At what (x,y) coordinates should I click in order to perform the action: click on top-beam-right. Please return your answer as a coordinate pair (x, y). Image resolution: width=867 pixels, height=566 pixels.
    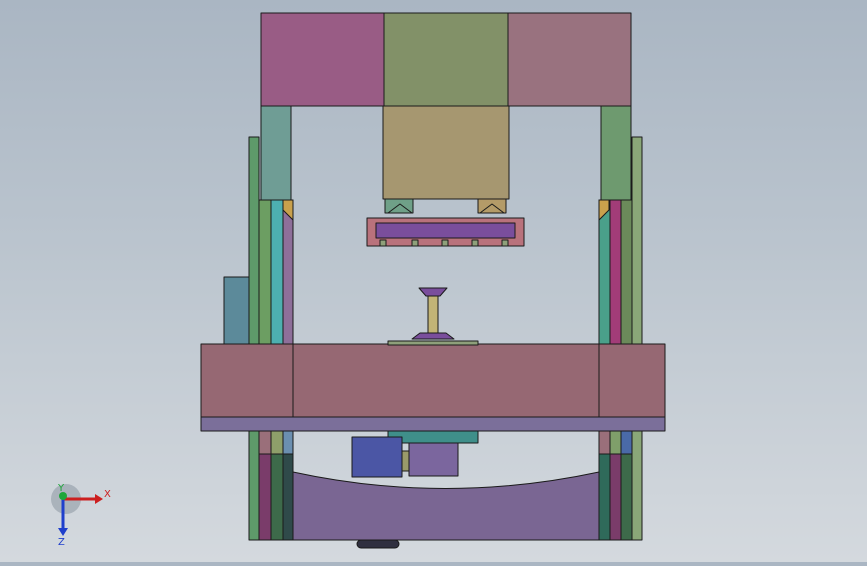
    Looking at the image, I should click on (569, 59).